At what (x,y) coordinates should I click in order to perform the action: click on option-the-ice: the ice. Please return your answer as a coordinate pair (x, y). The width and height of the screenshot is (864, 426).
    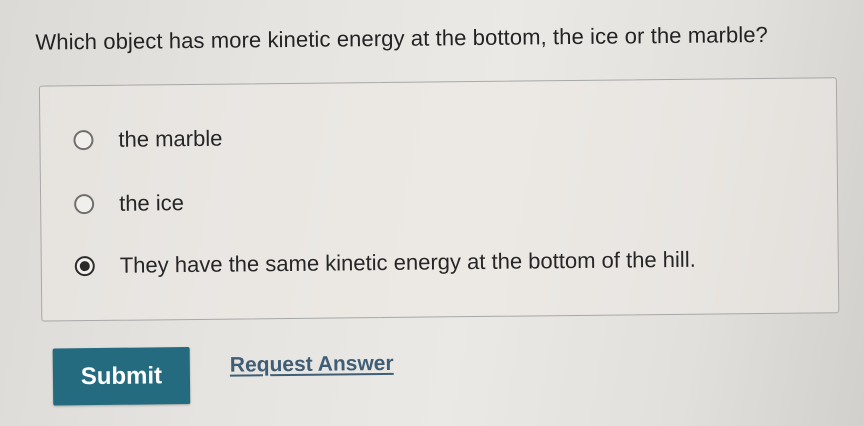
    Looking at the image, I should click on (129, 203).